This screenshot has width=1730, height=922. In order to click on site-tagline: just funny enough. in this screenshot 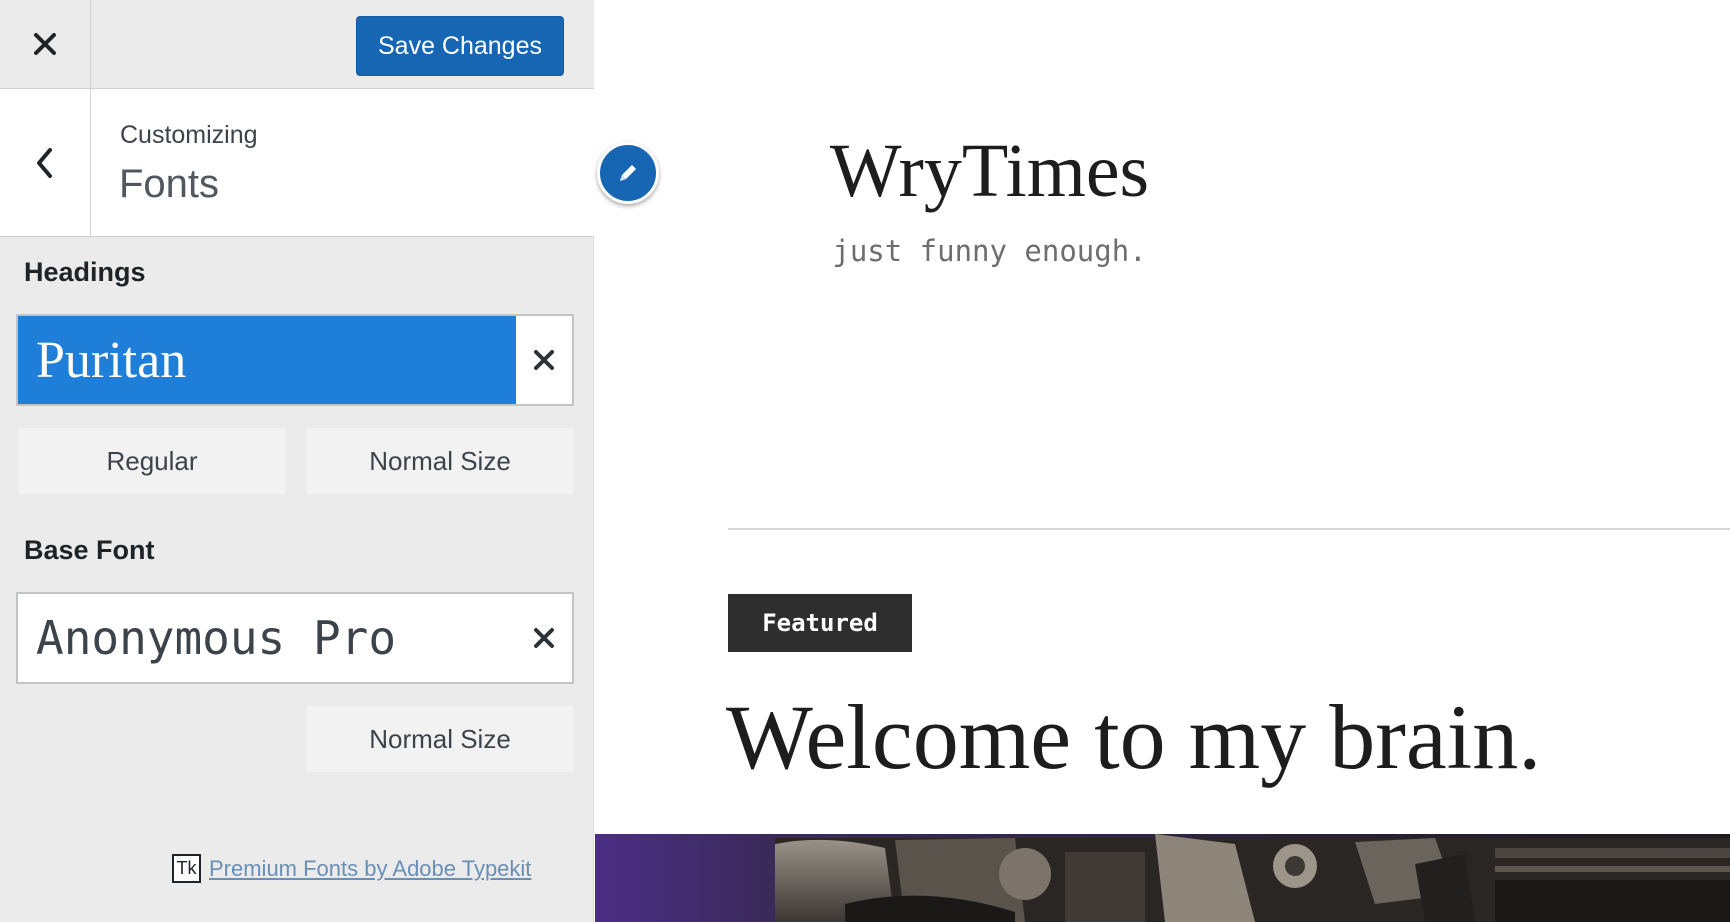, I will do `click(989, 251)`.